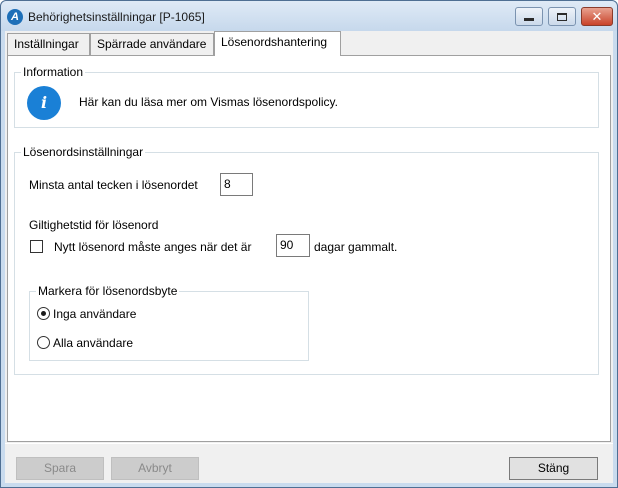 Image resolution: width=618 pixels, height=488 pixels. I want to click on maximize-button, so click(562, 16).